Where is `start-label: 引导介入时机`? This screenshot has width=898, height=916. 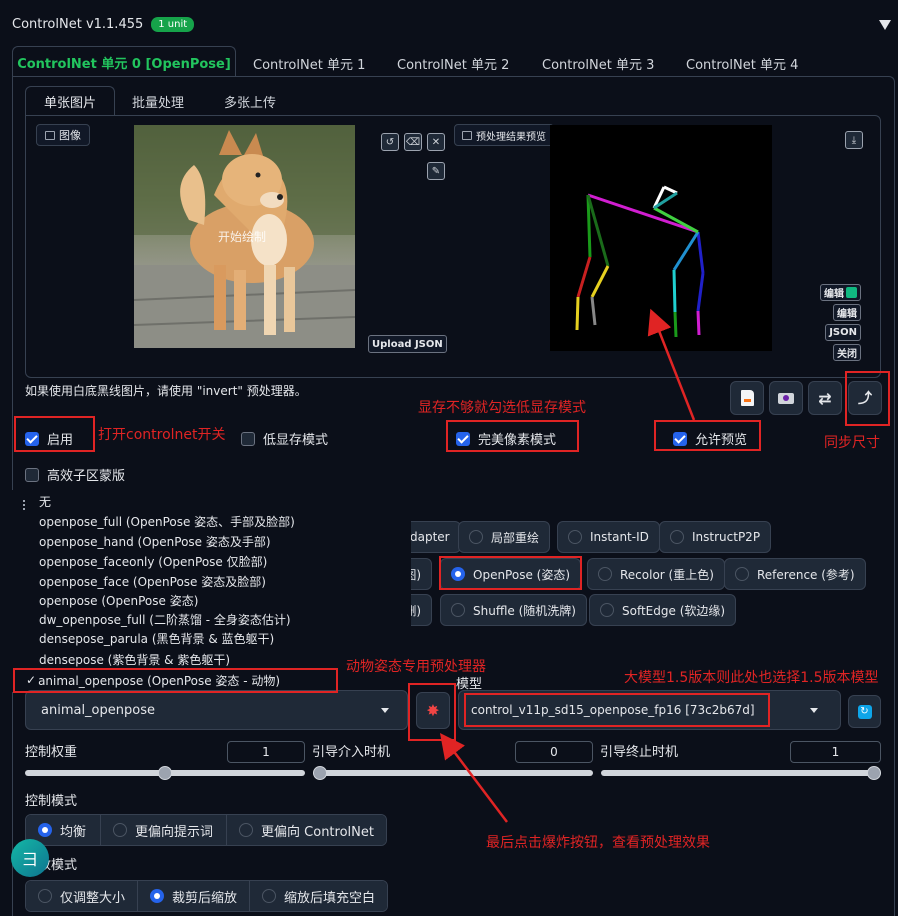
start-label: 引导介入时机 is located at coordinates (351, 752).